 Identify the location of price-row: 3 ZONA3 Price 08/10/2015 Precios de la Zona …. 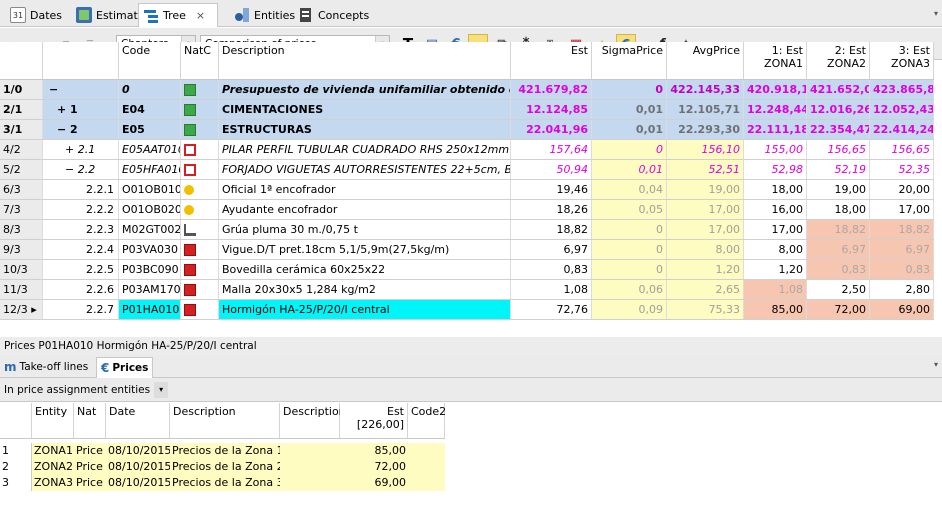
(222, 483).